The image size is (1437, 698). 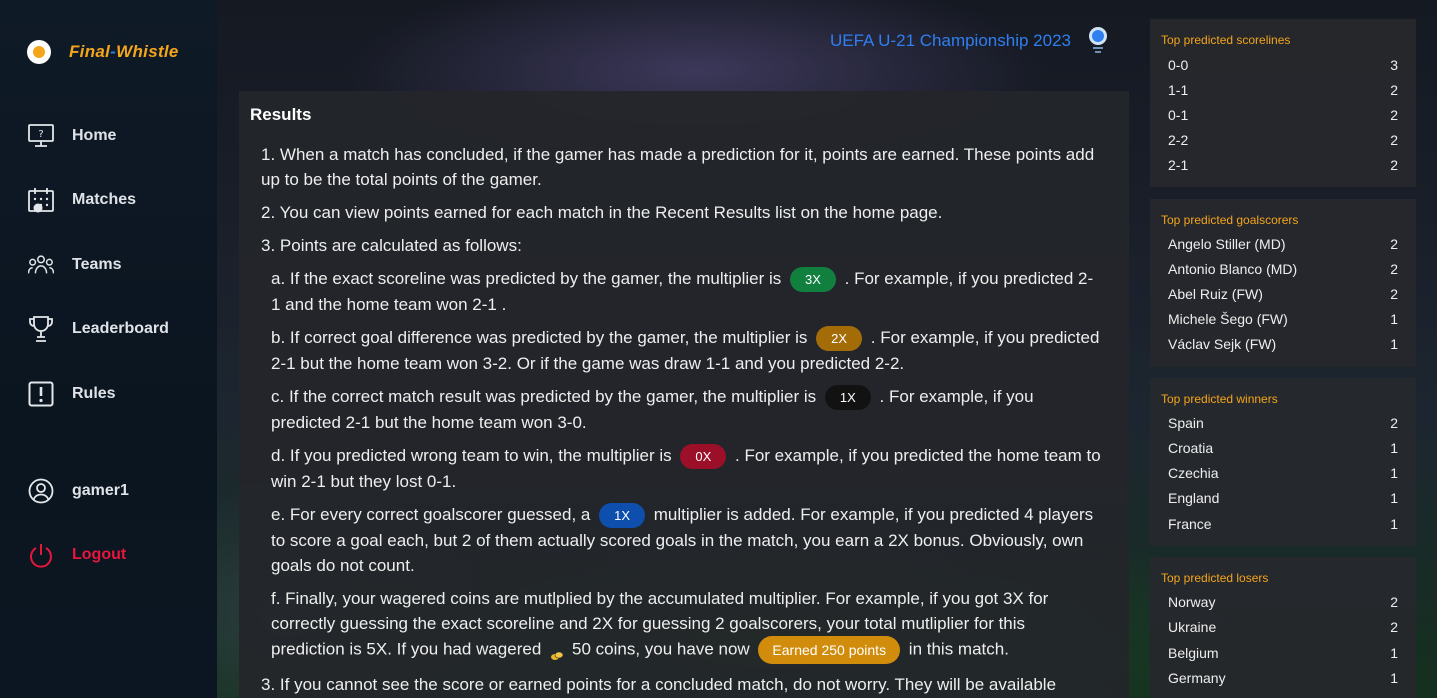 I want to click on list-item: Czechia 1, so click(x=1283, y=473).